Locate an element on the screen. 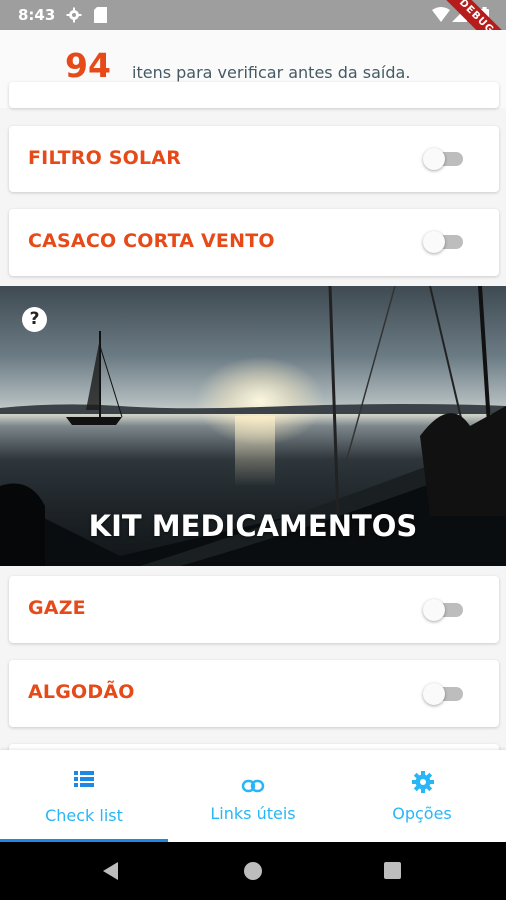  nav-label: Opções is located at coordinates (422, 813).